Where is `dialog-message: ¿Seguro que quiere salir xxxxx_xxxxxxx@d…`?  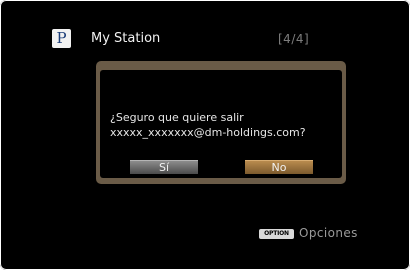 dialog-message: ¿Seguro que quiere salir xxxxx_xxxxxxx@d… is located at coordinates (208, 125).